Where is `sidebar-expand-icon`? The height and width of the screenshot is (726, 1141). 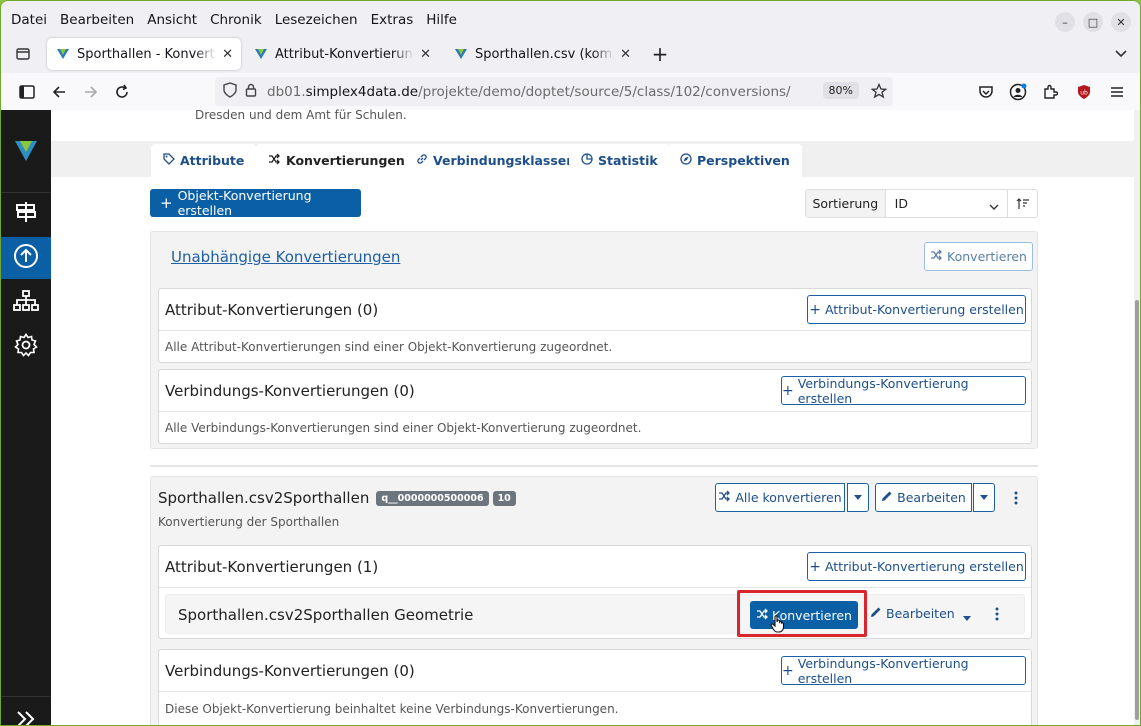
sidebar-expand-icon is located at coordinates (26, 711).